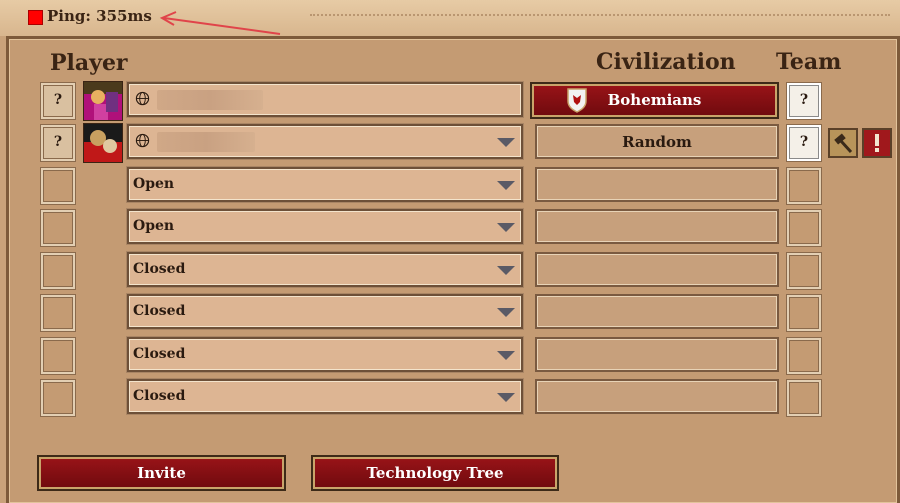  I want to click on map-decoration, so click(600, 8).